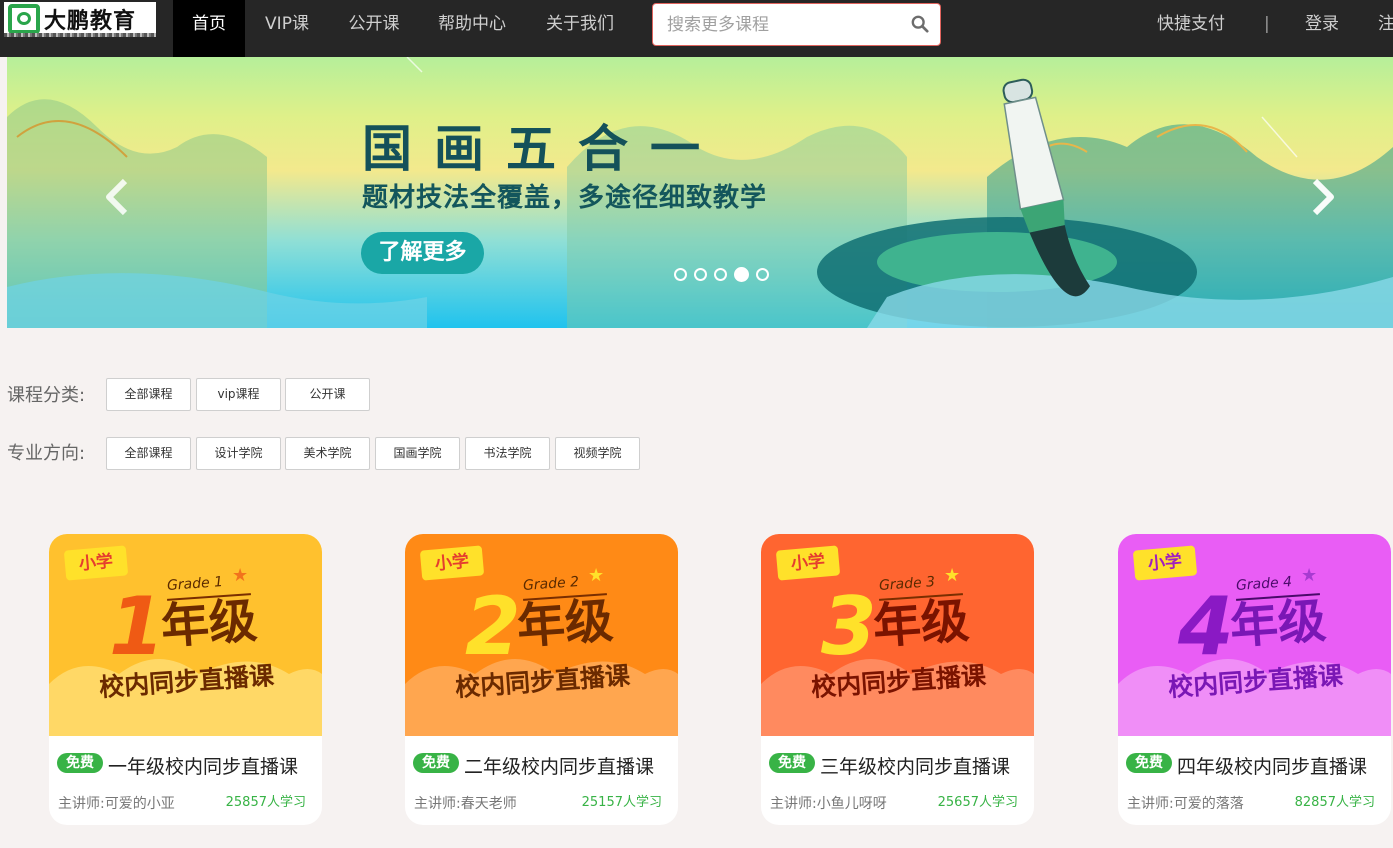 Image resolution: width=1393 pixels, height=848 pixels. What do you see at coordinates (493, 626) in the screenshot?
I see `grade-number: 2` at bounding box center [493, 626].